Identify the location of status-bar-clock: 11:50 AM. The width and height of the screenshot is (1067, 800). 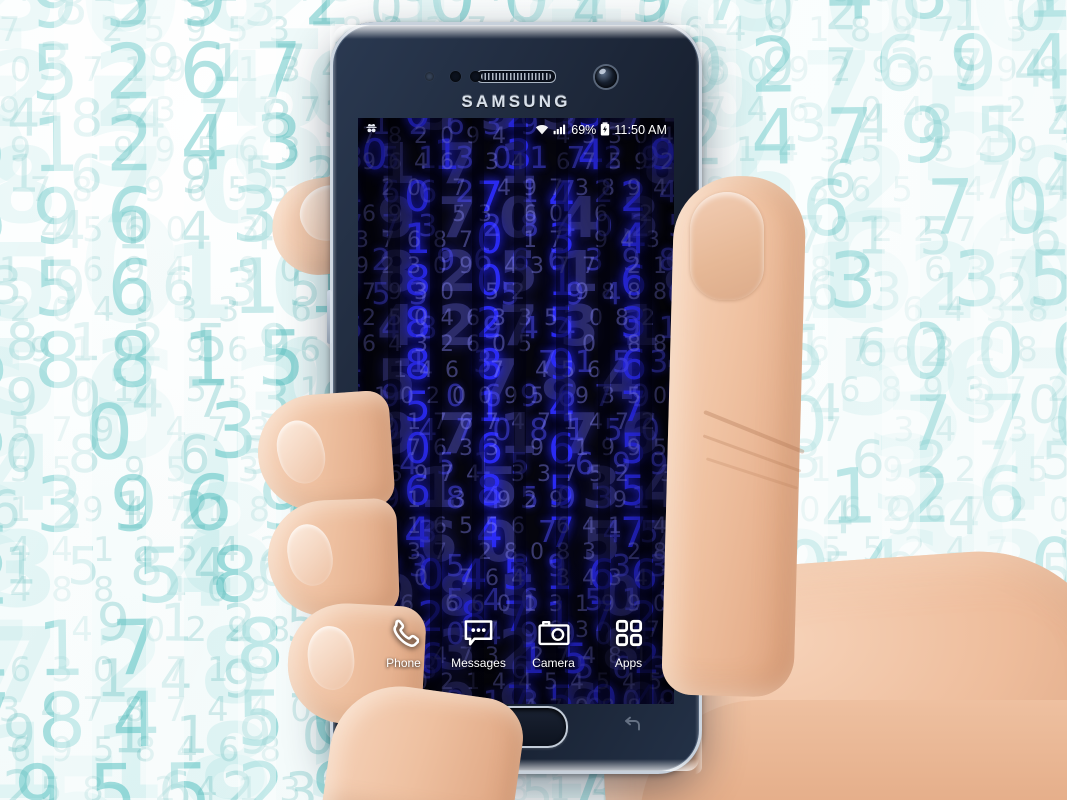
(640, 130).